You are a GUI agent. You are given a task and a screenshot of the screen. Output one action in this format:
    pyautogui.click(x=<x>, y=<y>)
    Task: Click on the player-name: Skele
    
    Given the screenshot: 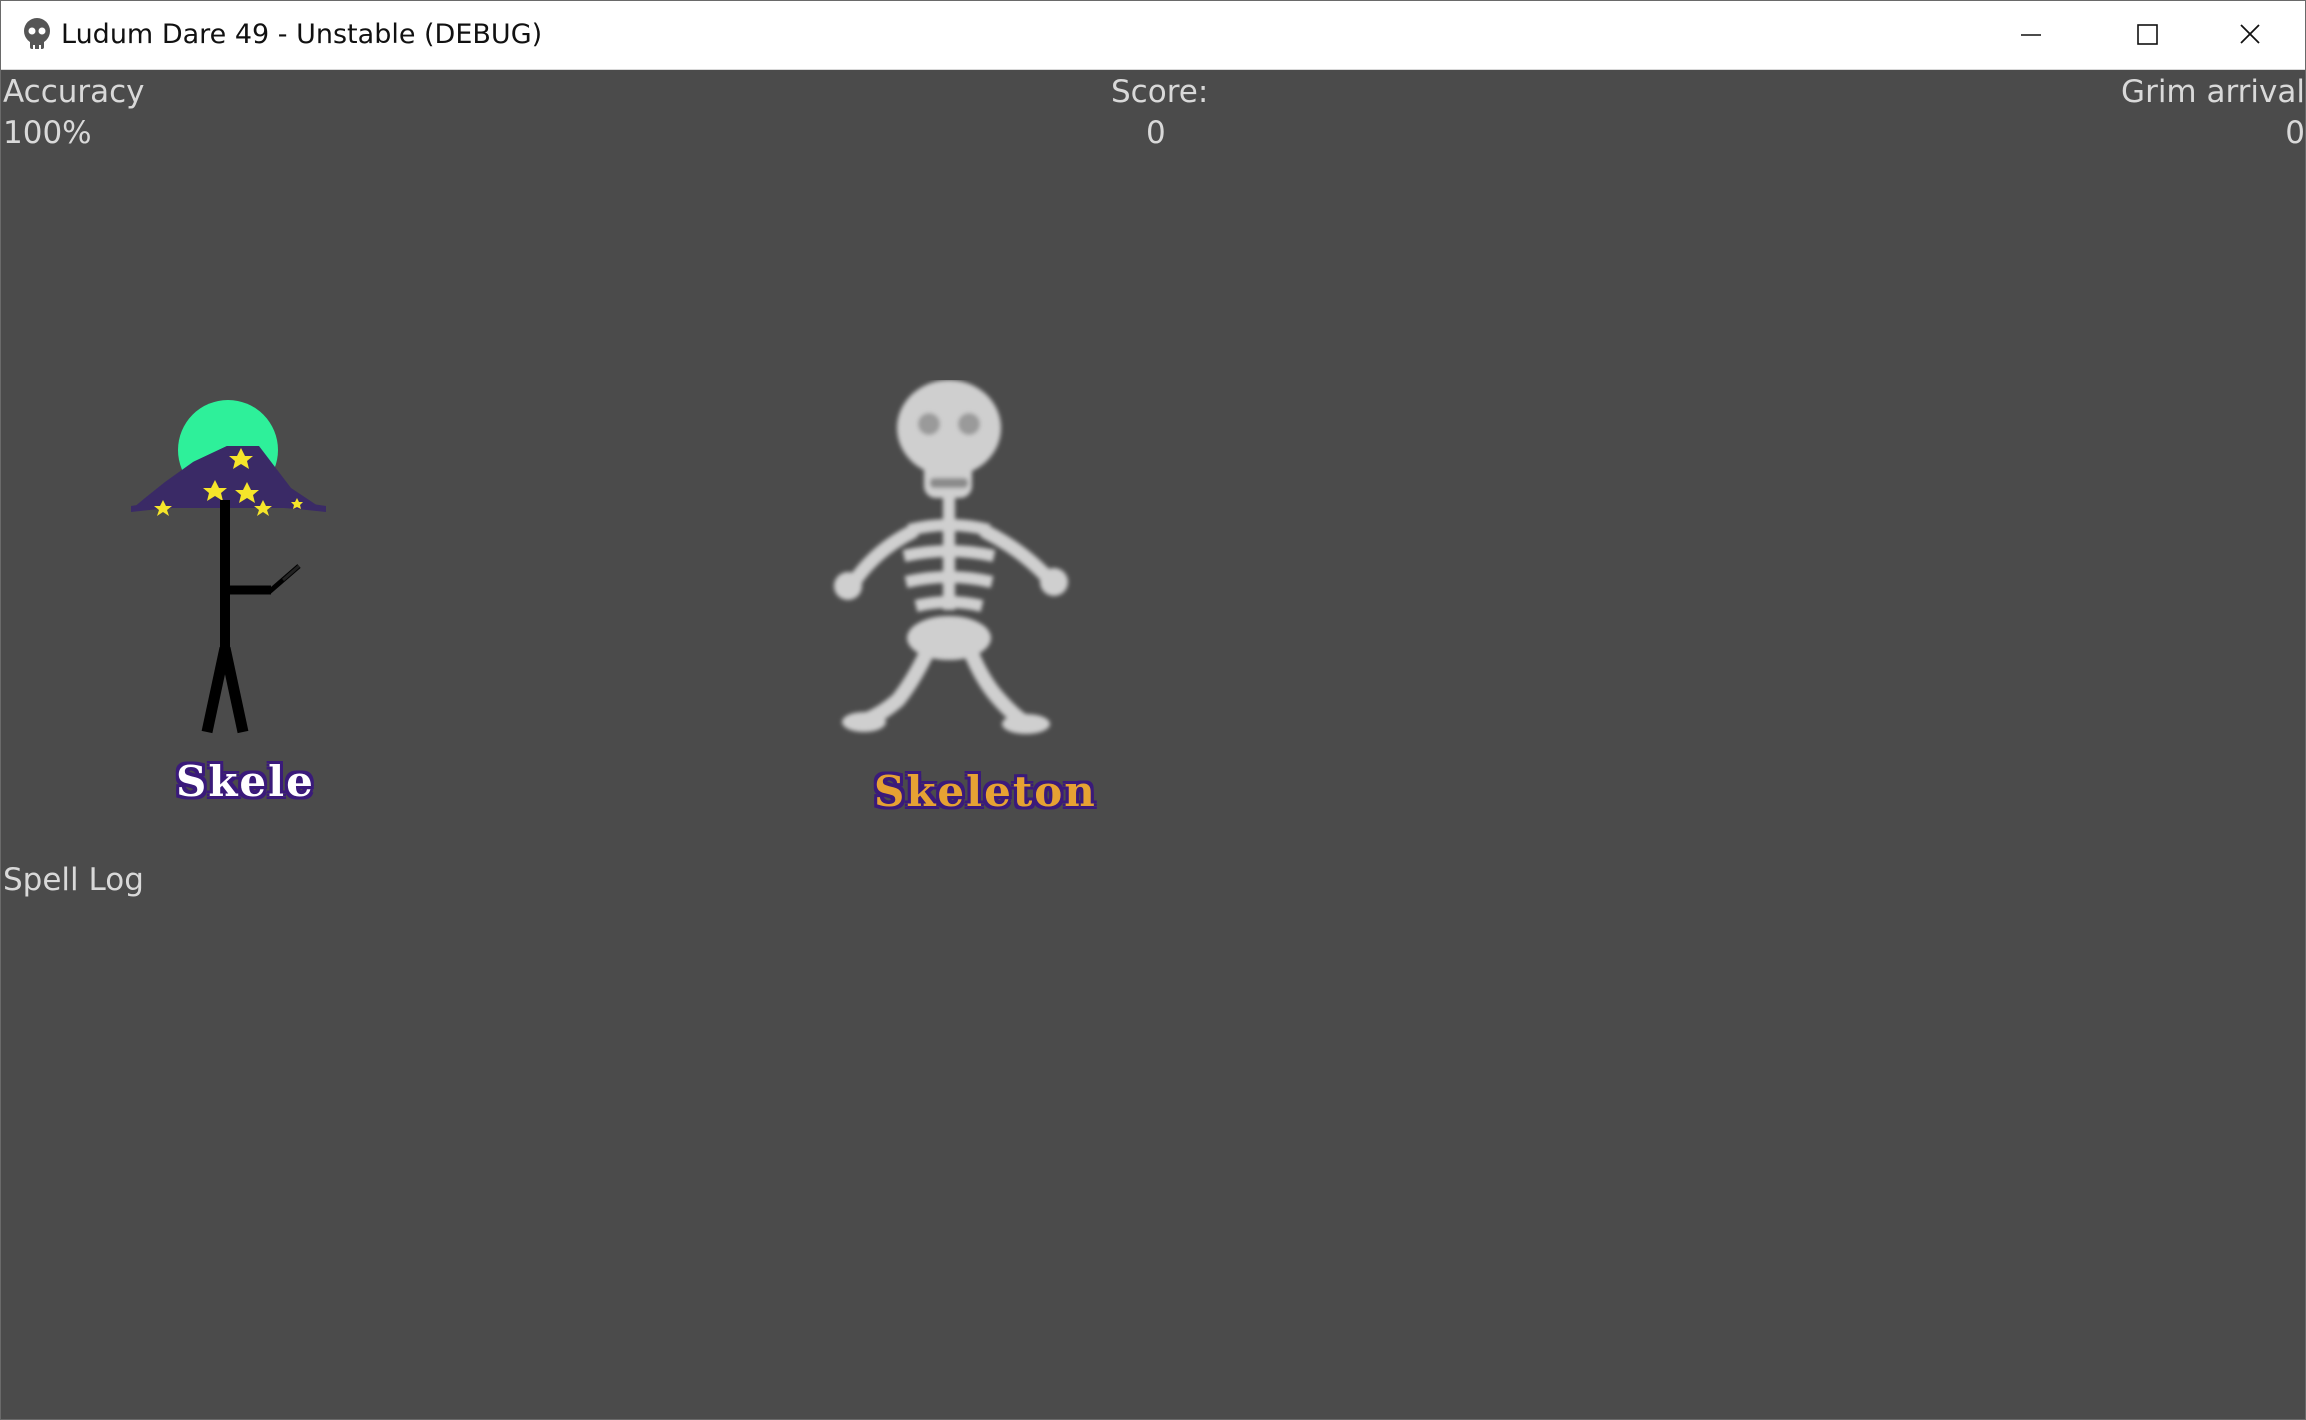 What is the action you would take?
    pyautogui.click(x=245, y=781)
    